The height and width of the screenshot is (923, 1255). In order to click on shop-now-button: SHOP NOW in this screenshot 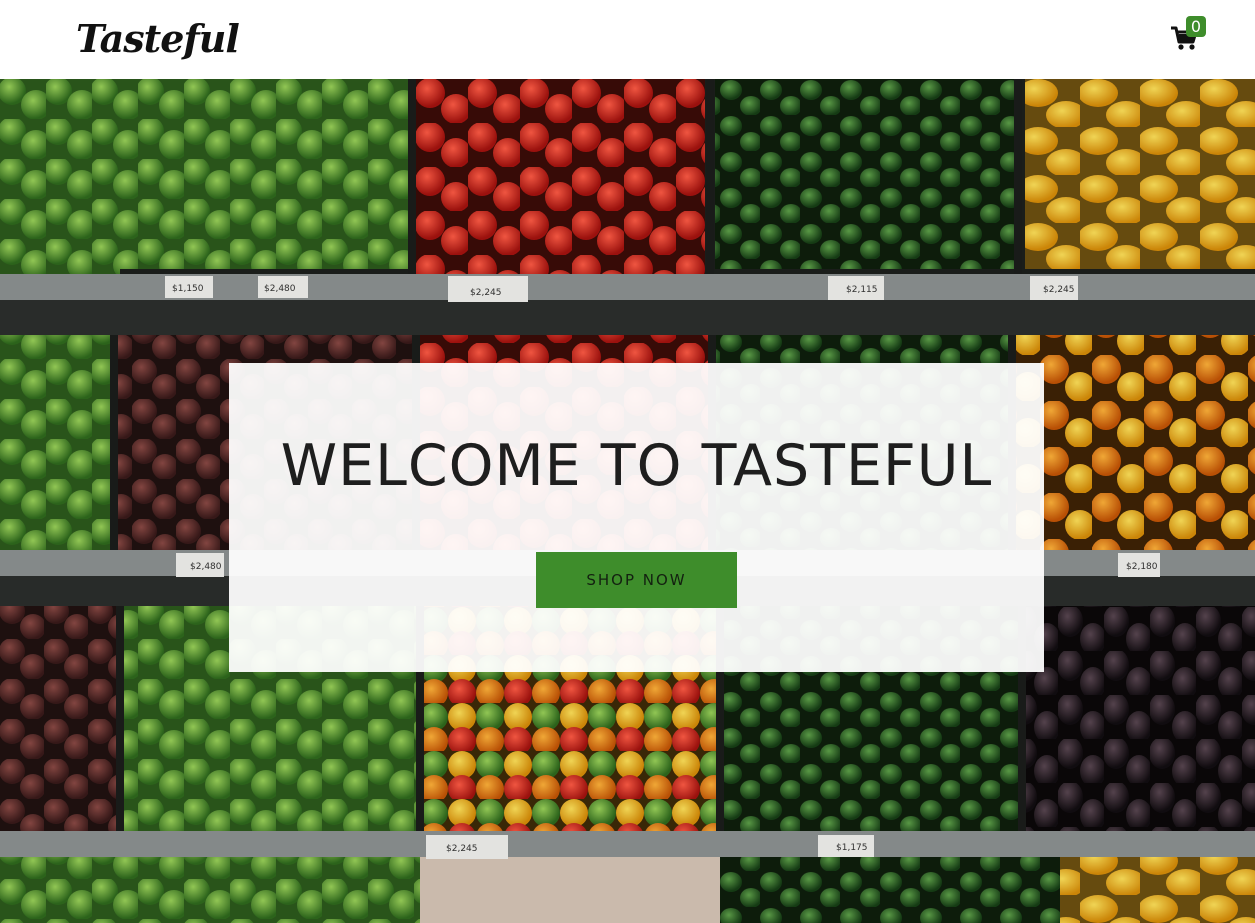, I will do `click(636, 580)`.